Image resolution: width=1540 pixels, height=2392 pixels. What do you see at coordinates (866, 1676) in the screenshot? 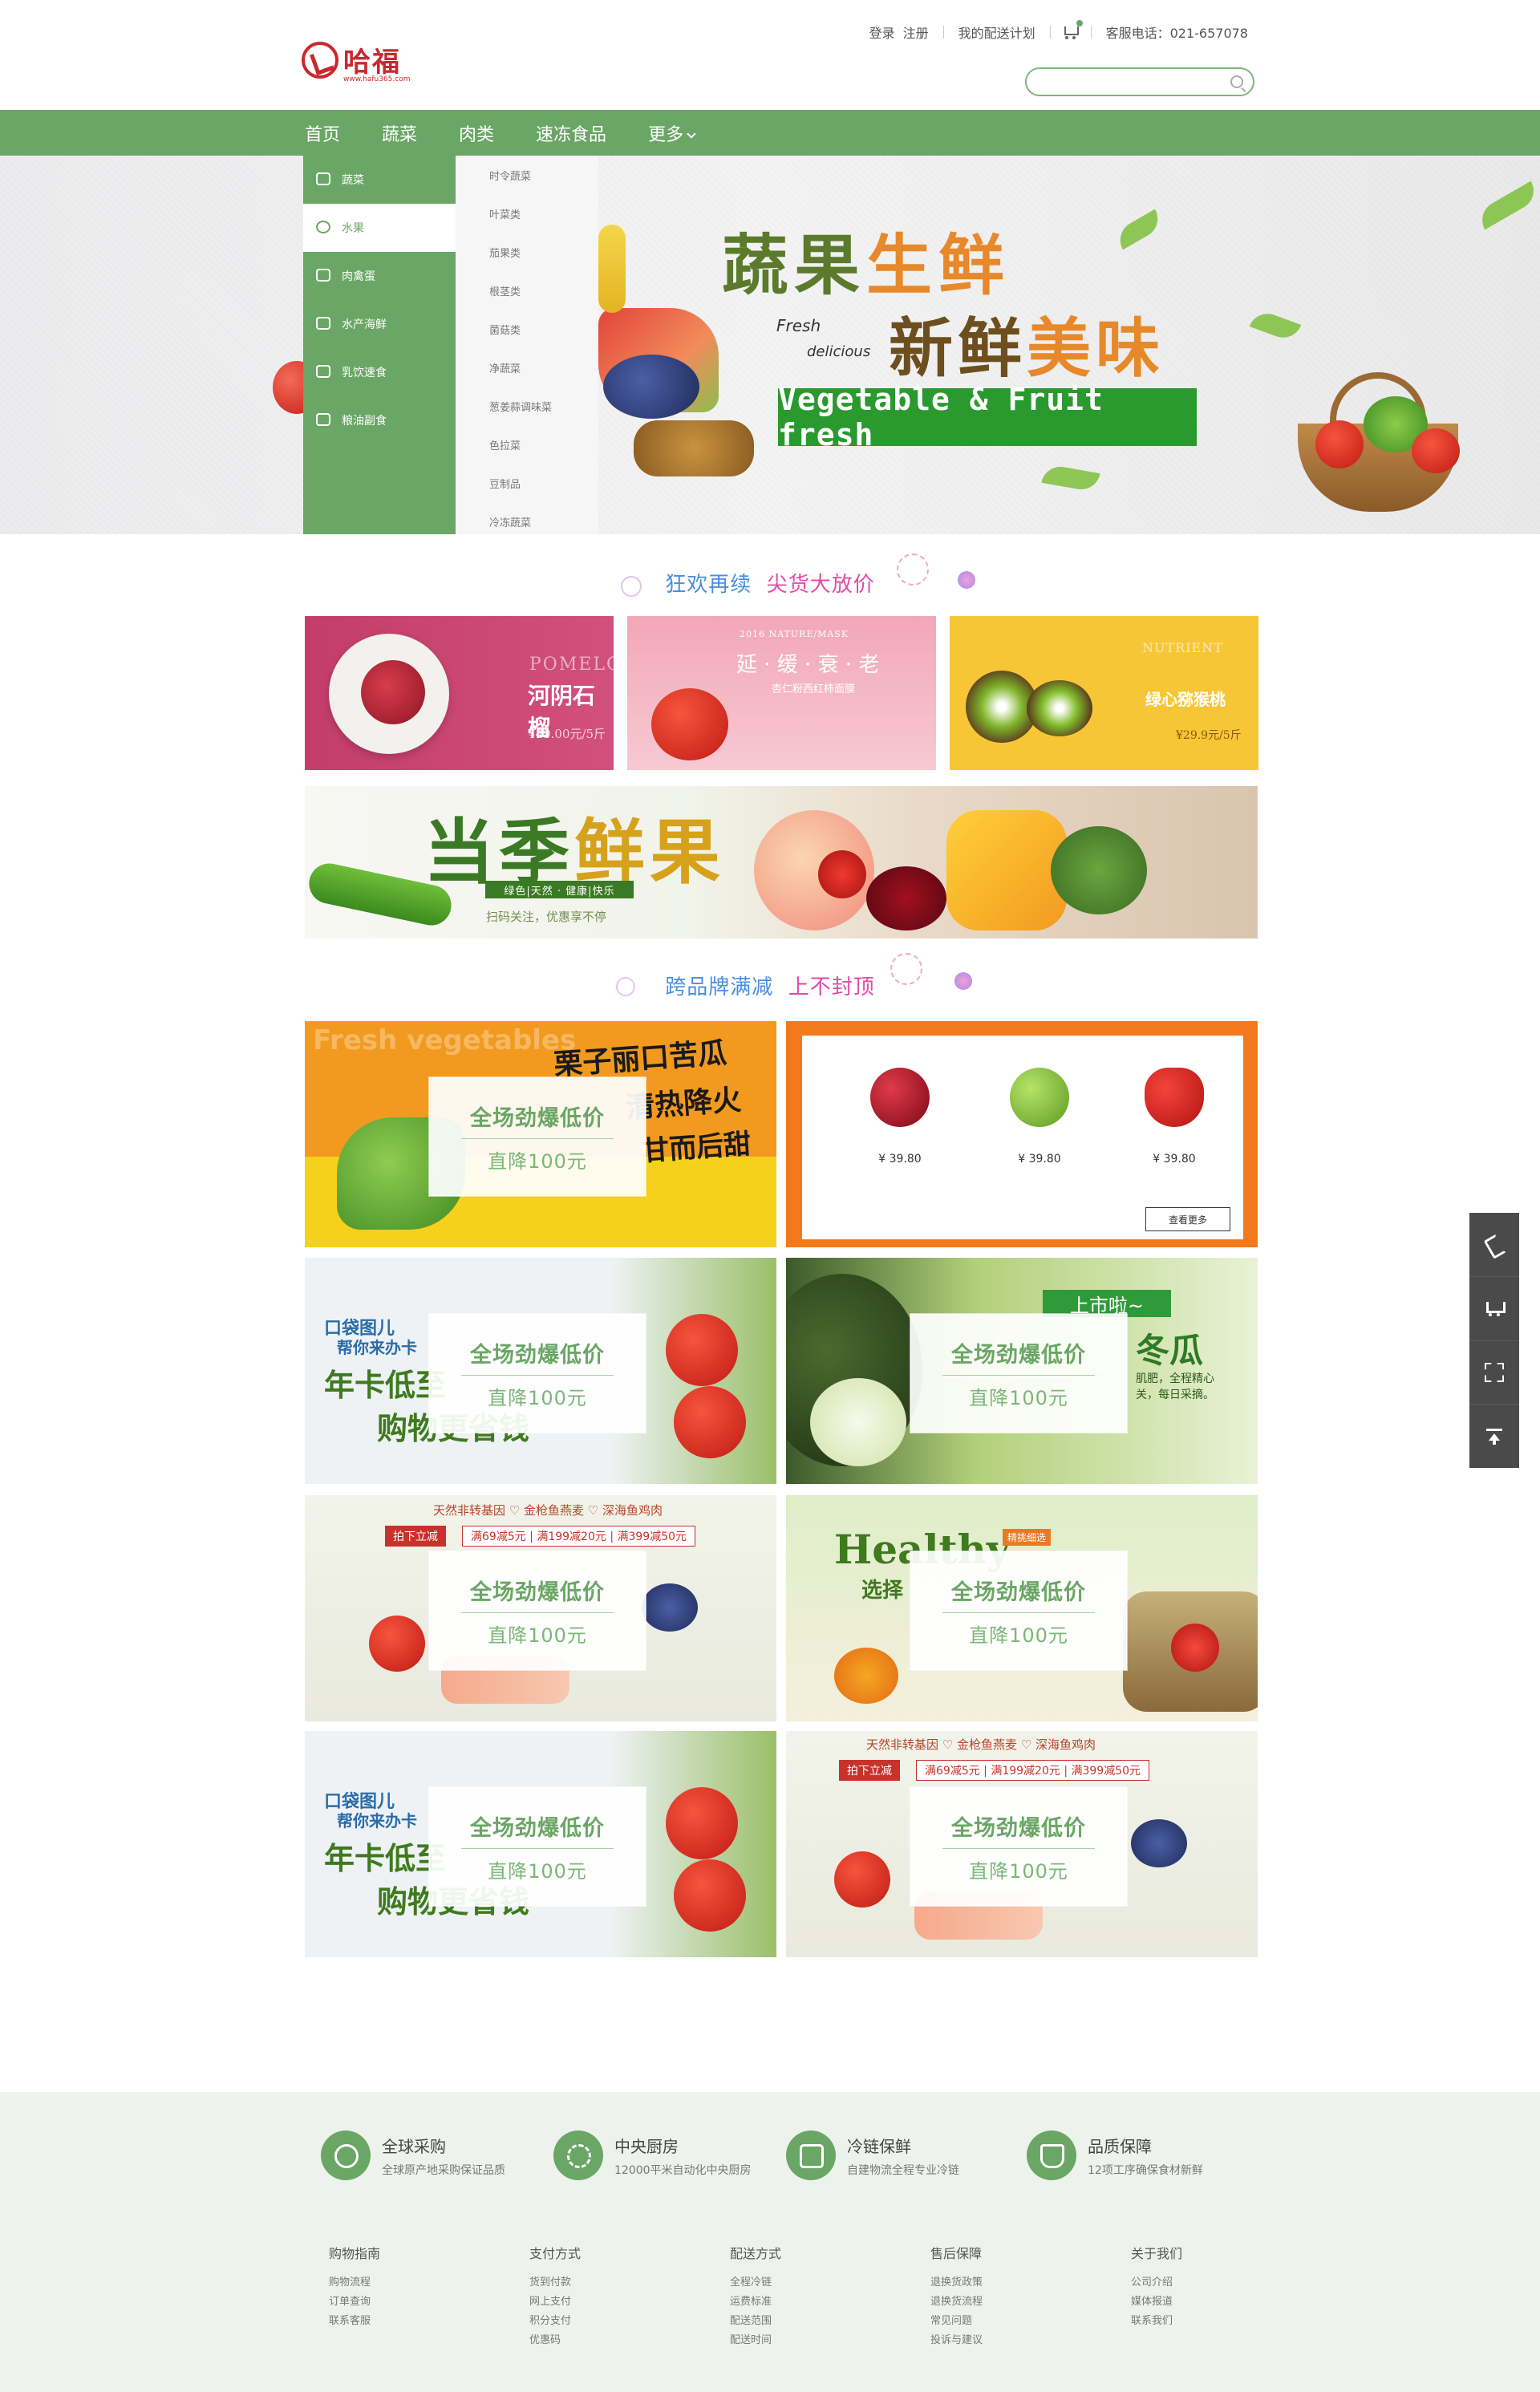
I see `pepper-image` at bounding box center [866, 1676].